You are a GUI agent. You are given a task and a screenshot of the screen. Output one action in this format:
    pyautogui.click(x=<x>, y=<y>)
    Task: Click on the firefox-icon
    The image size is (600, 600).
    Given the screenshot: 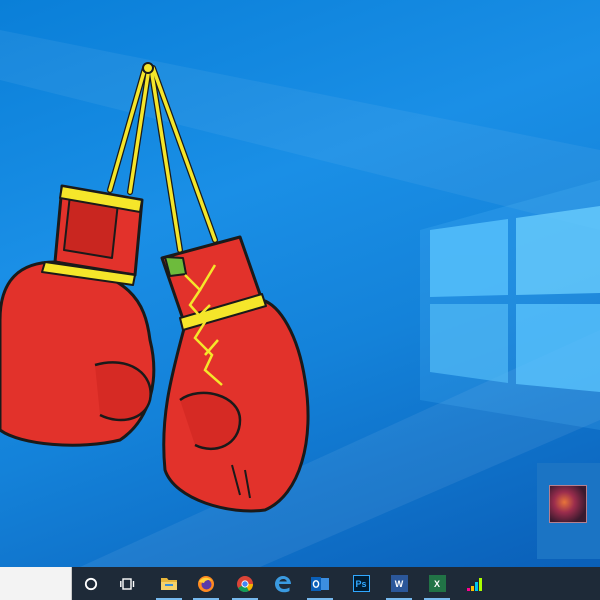 What is the action you would take?
    pyautogui.click(x=206, y=583)
    